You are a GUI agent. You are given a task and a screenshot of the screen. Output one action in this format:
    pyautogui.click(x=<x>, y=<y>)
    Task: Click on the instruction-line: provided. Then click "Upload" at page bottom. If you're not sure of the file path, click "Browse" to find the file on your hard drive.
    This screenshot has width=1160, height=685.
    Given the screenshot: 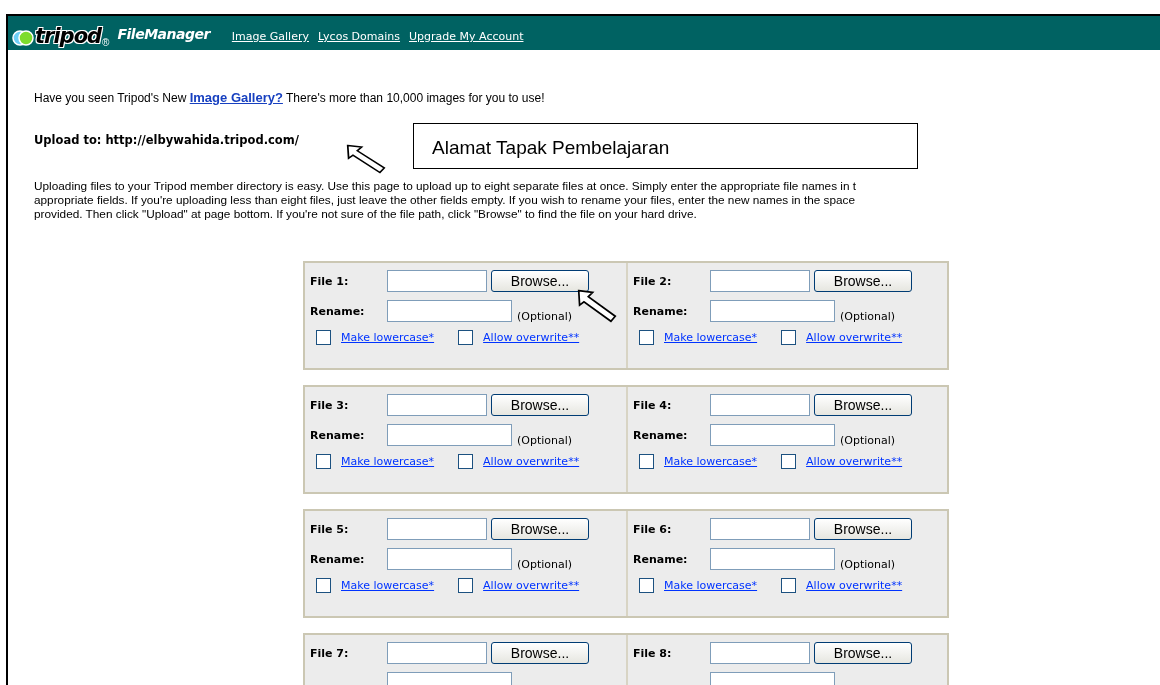 What is the action you would take?
    pyautogui.click(x=366, y=214)
    